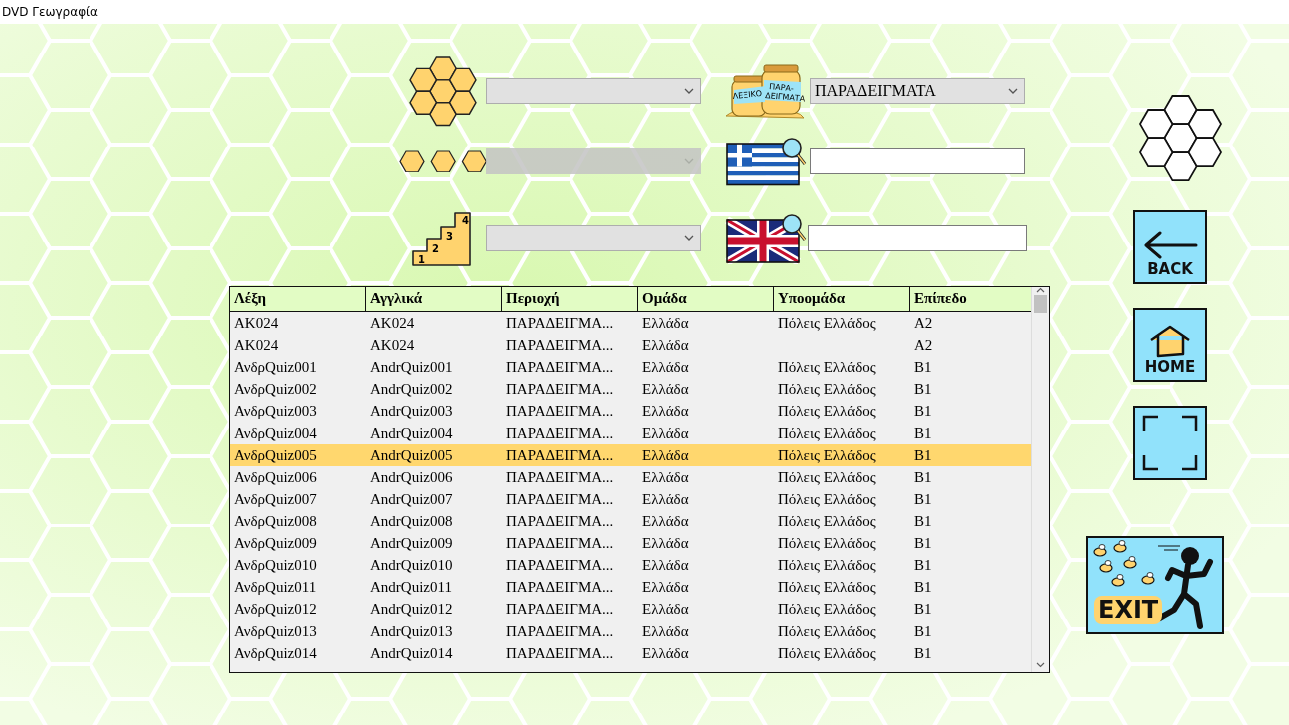 This screenshot has width=1289, height=725. I want to click on table-cell-text: AndrQuiz011, so click(411, 587).